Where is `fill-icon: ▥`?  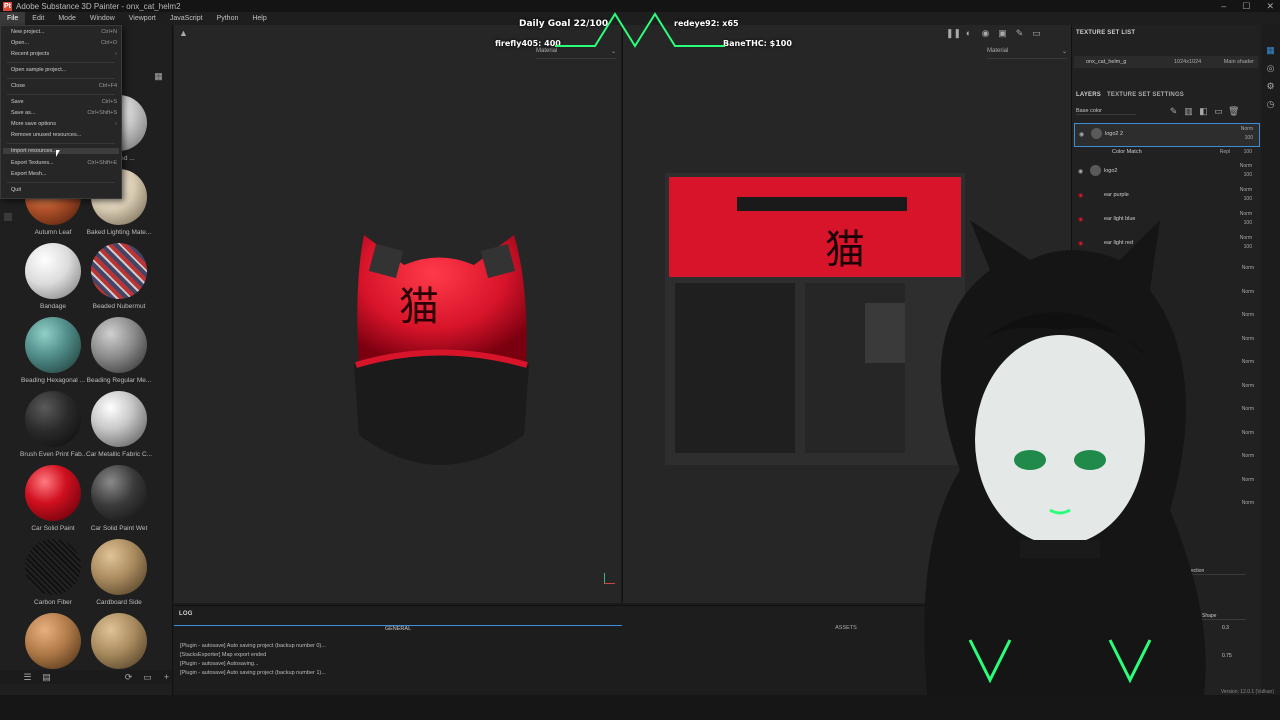
fill-icon: ▥ is located at coordinates (1188, 111).